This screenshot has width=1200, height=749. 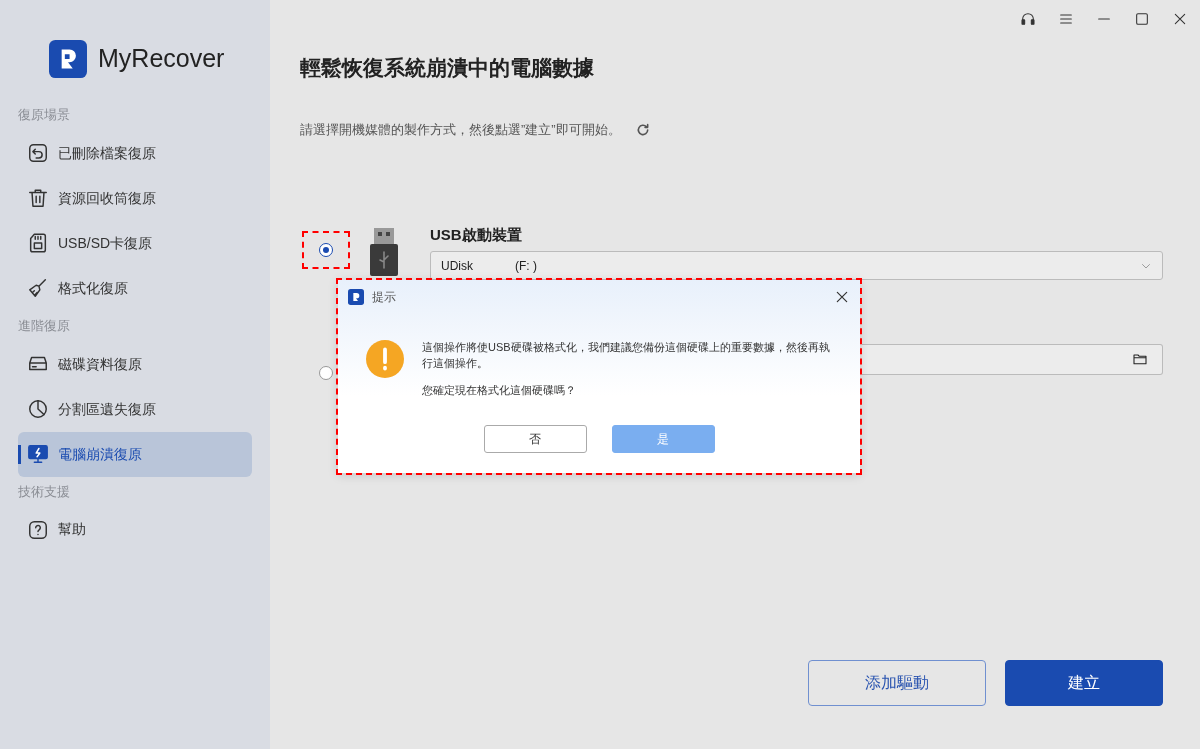 I want to click on headset-icon, so click(x=1028, y=19).